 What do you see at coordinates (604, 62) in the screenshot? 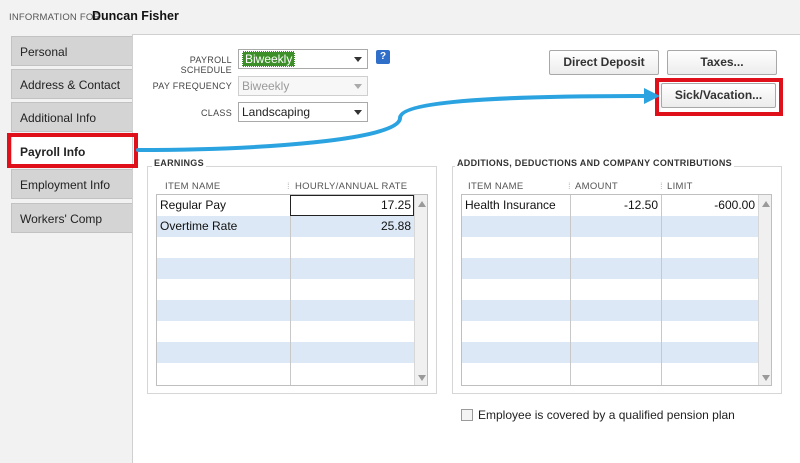
I see `direct-deposit-button: Direct Deposit` at bounding box center [604, 62].